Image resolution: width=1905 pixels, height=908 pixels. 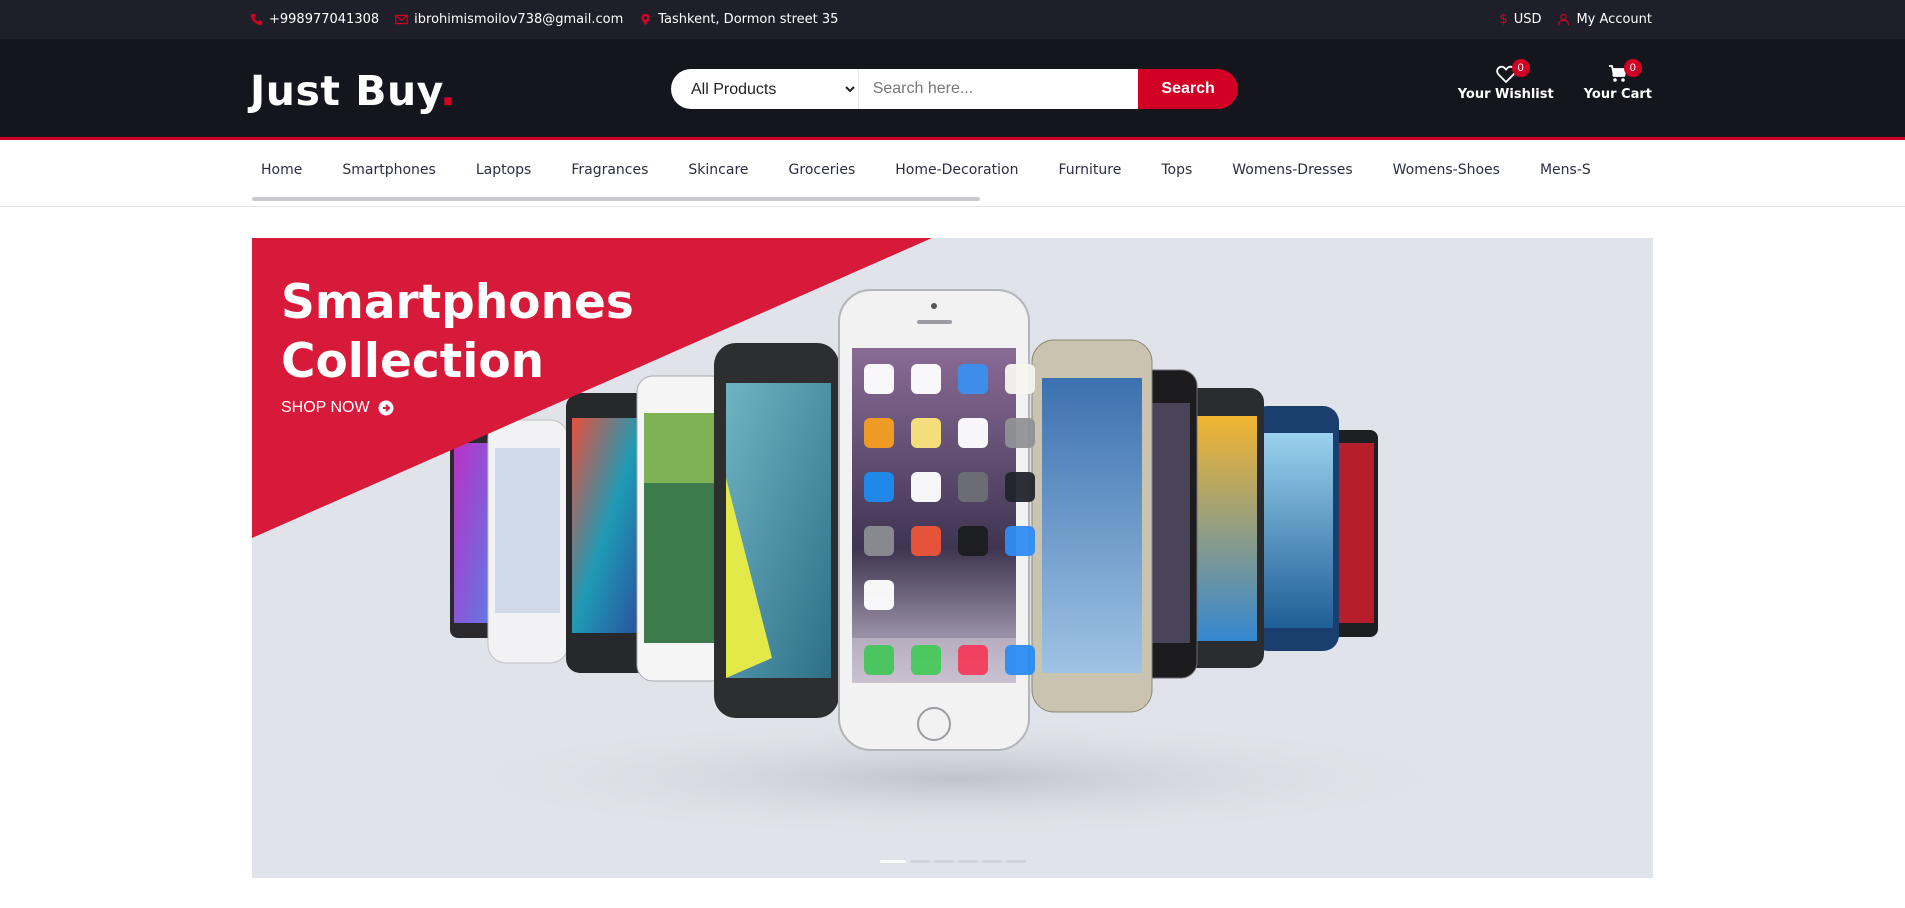 What do you see at coordinates (256, 19) in the screenshot?
I see `phone-icon` at bounding box center [256, 19].